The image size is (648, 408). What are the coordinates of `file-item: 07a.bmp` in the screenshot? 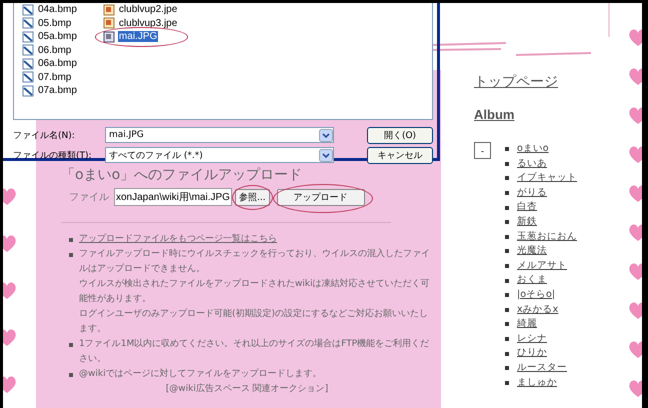 It's located at (57, 90).